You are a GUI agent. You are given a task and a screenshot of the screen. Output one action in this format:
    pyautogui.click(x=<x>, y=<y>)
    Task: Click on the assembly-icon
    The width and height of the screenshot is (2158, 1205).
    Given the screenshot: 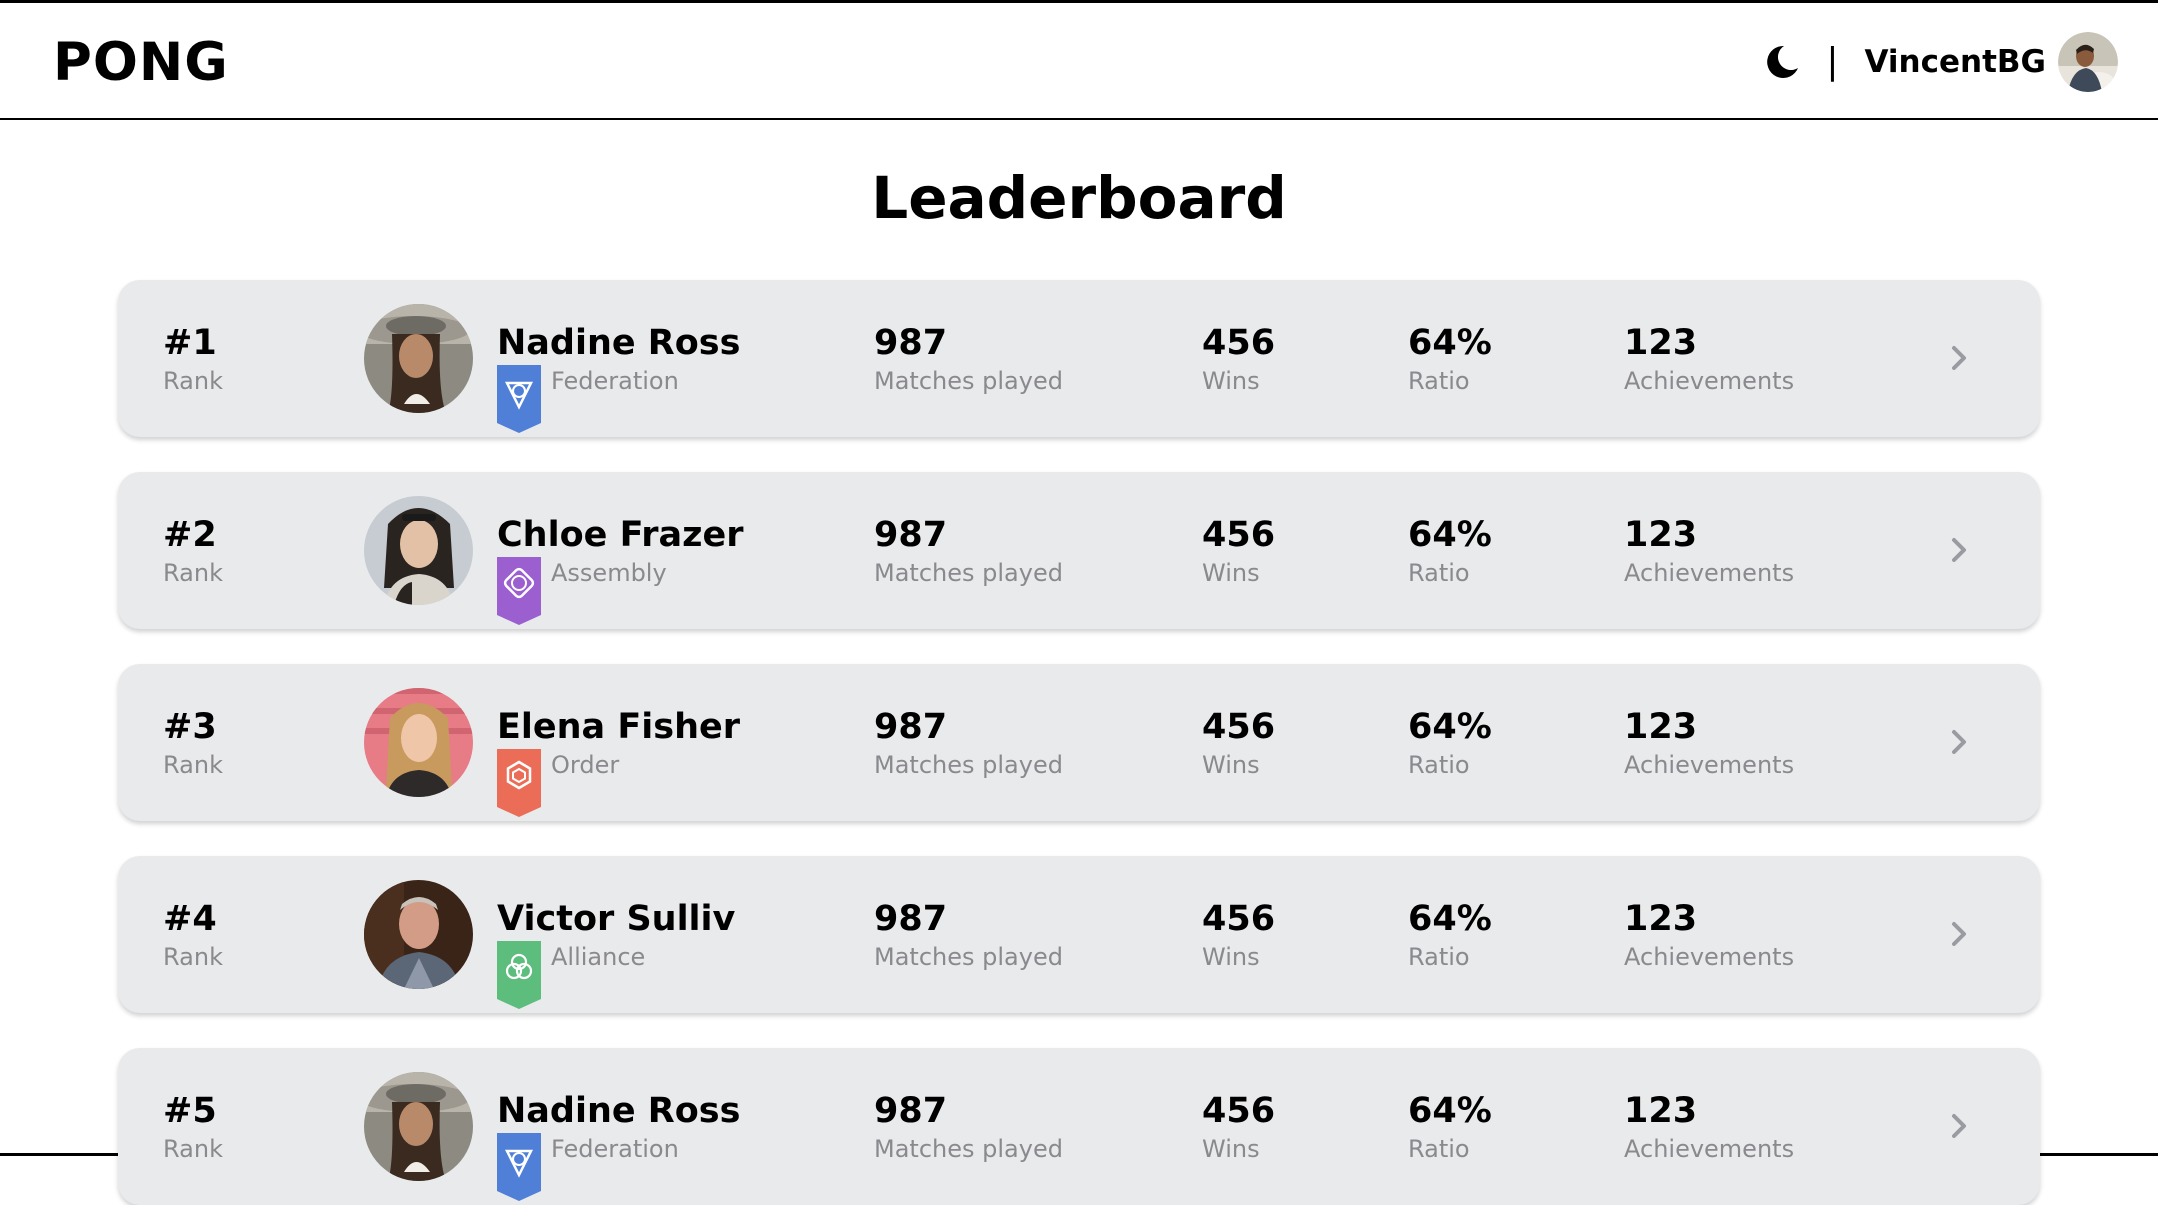 What is the action you would take?
    pyautogui.click(x=519, y=591)
    